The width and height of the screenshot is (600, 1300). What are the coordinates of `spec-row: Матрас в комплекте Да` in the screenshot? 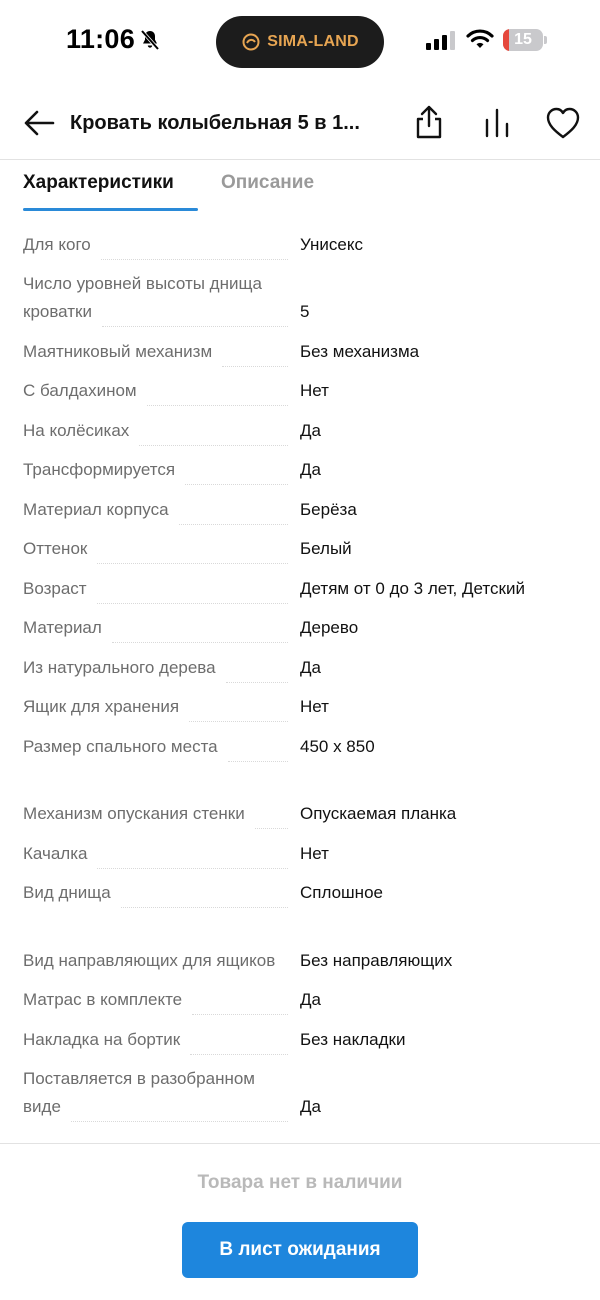 It's located at (300, 1004).